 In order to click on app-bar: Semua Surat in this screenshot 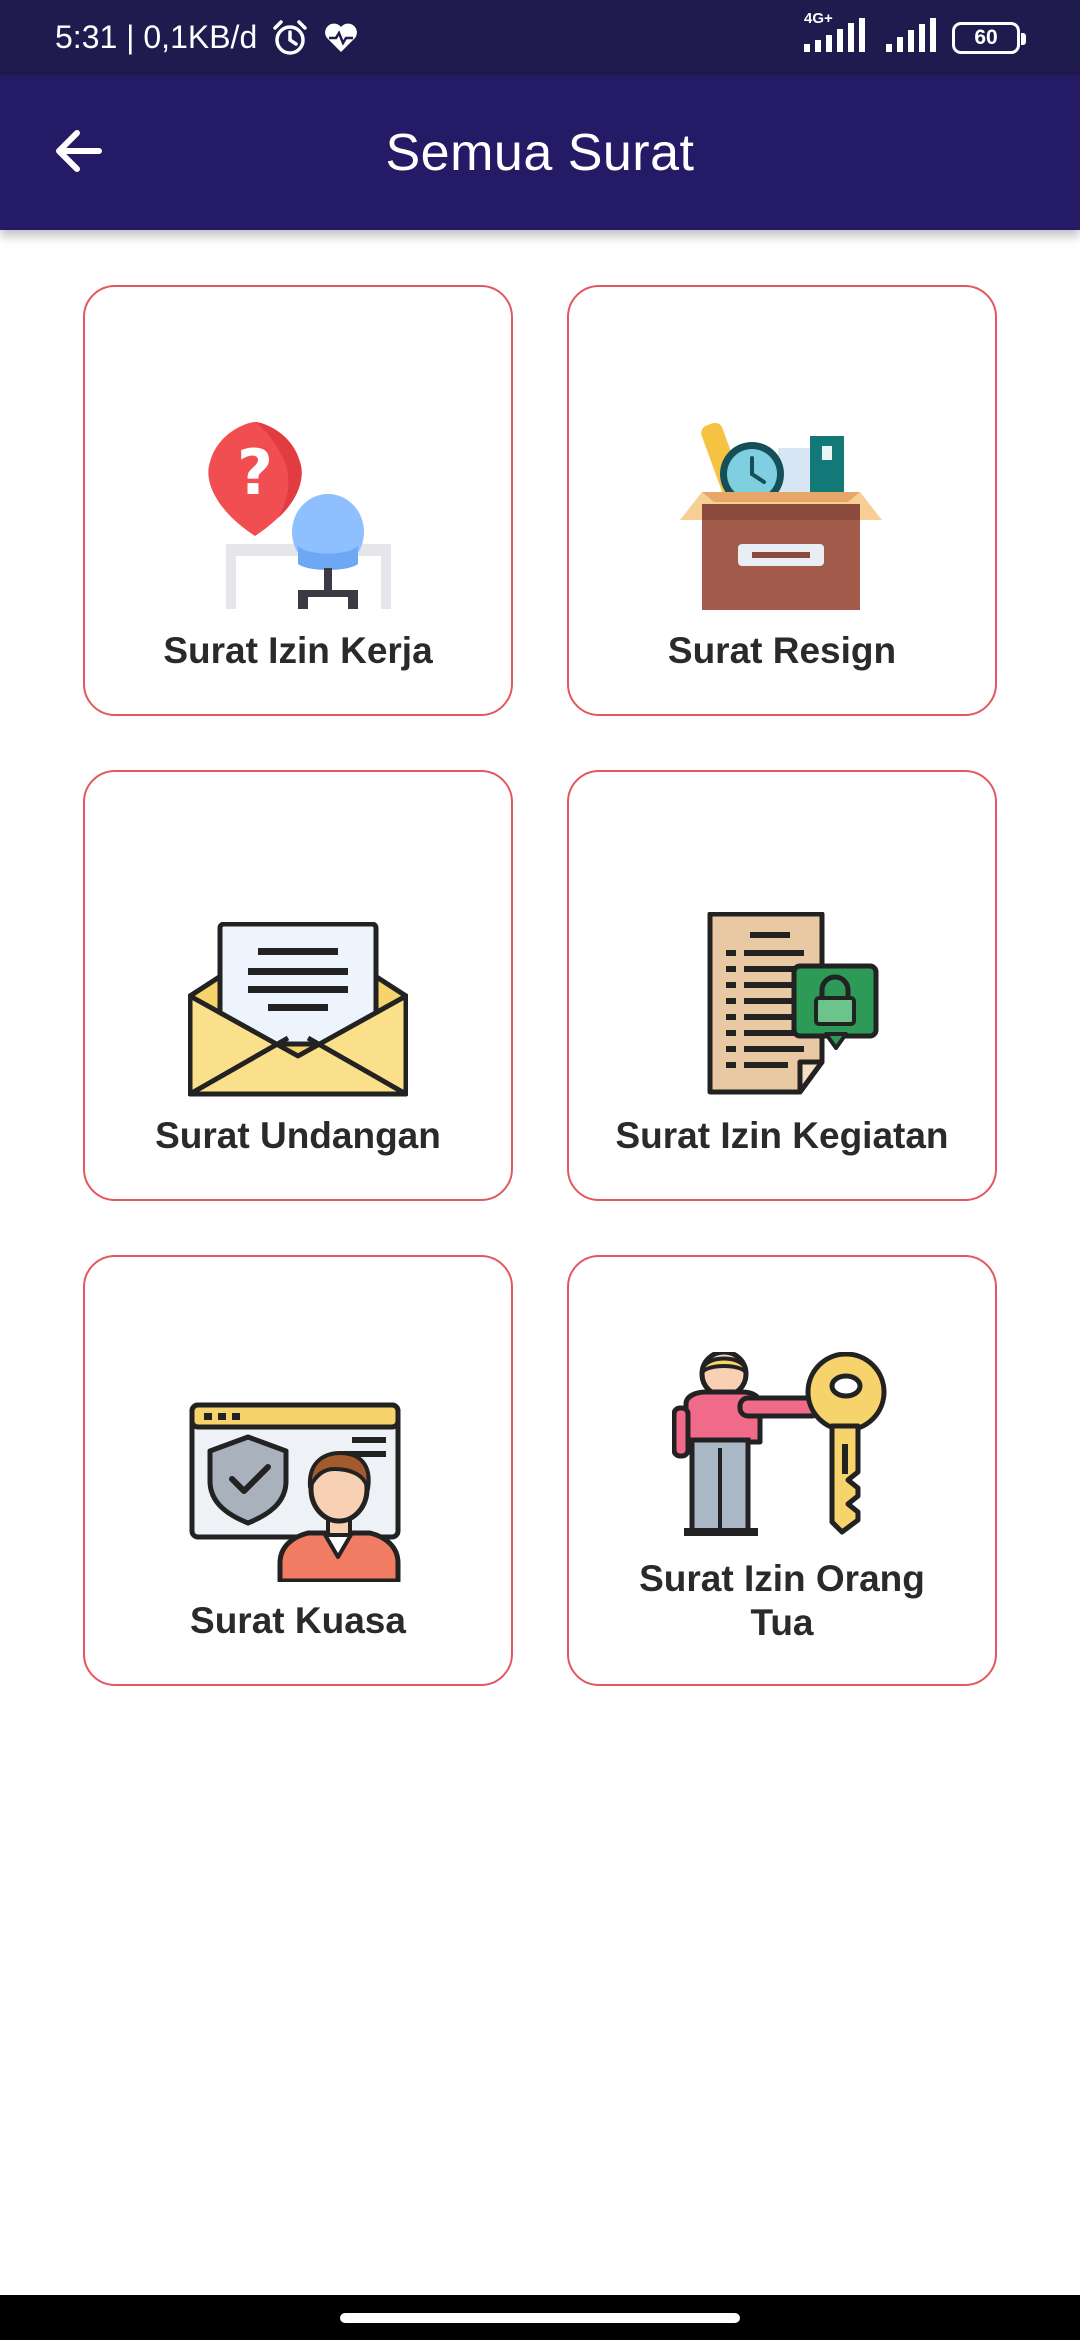, I will do `click(540, 152)`.